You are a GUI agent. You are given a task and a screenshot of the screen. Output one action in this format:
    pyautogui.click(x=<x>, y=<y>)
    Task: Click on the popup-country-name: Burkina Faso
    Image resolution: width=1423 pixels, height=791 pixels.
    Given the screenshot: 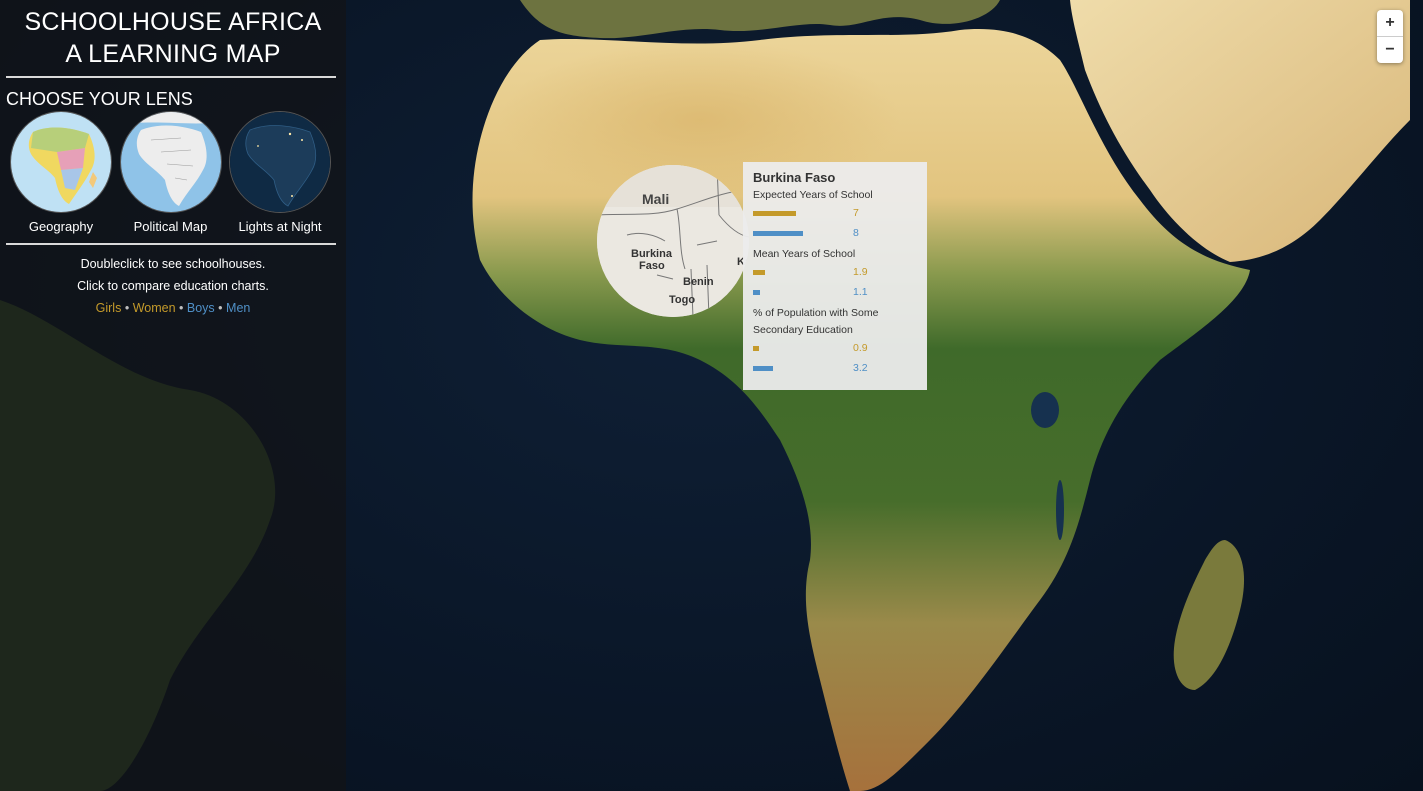 What is the action you would take?
    pyautogui.click(x=794, y=177)
    